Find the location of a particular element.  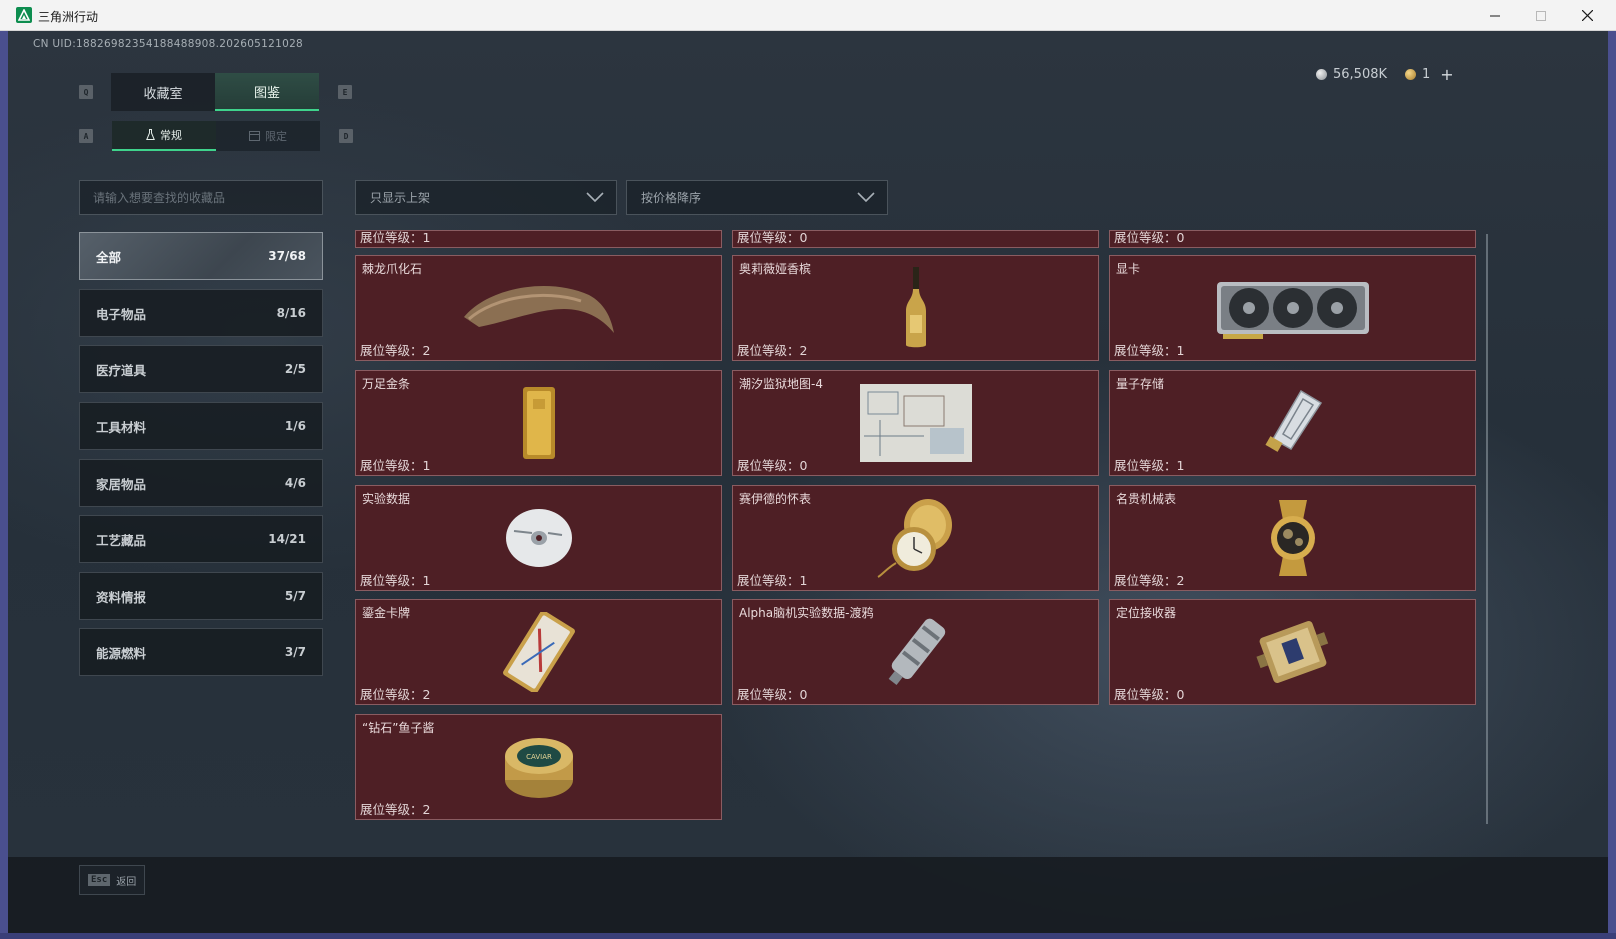

category-label: 能源燃料 is located at coordinates (121, 653).